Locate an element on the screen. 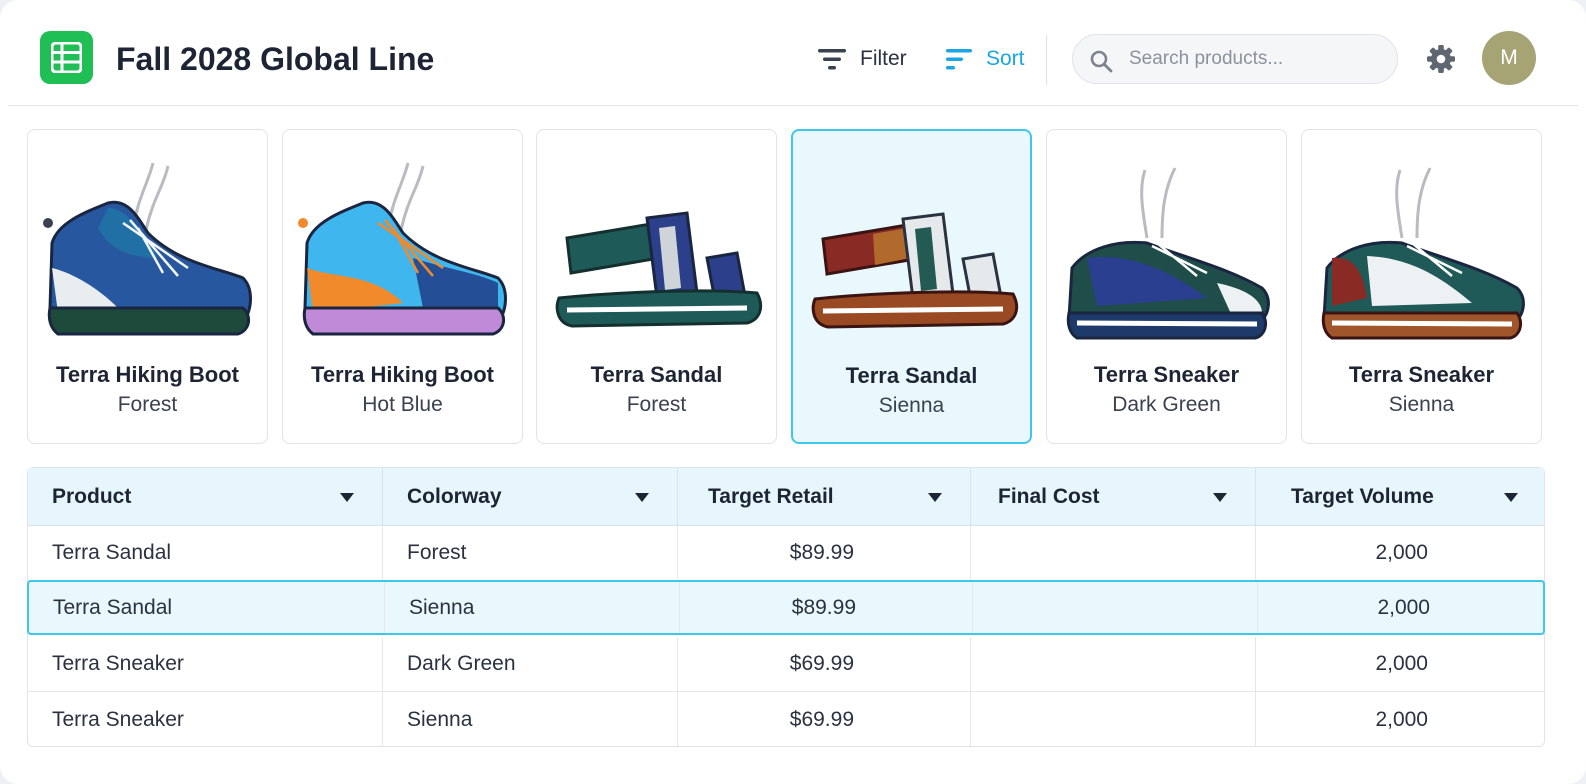 The height and width of the screenshot is (784, 1586). gear-icon is located at coordinates (1441, 59).